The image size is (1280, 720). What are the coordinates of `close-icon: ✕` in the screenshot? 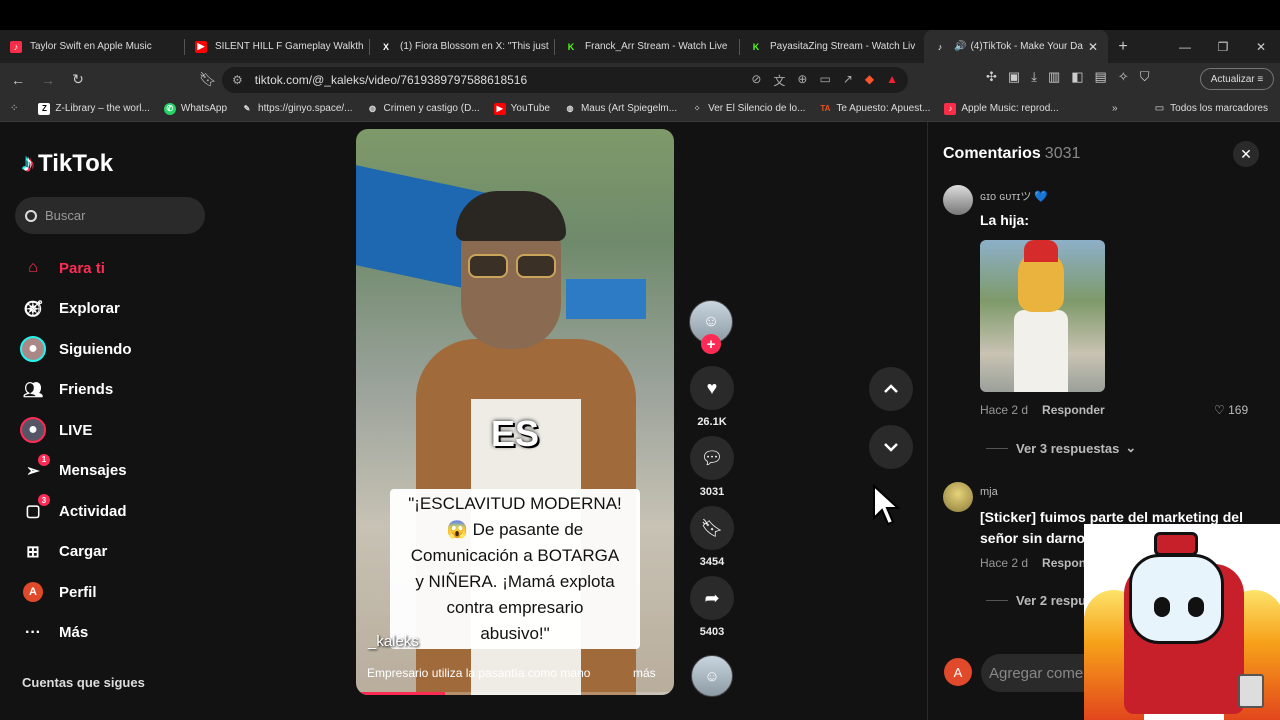 It's located at (1246, 153).